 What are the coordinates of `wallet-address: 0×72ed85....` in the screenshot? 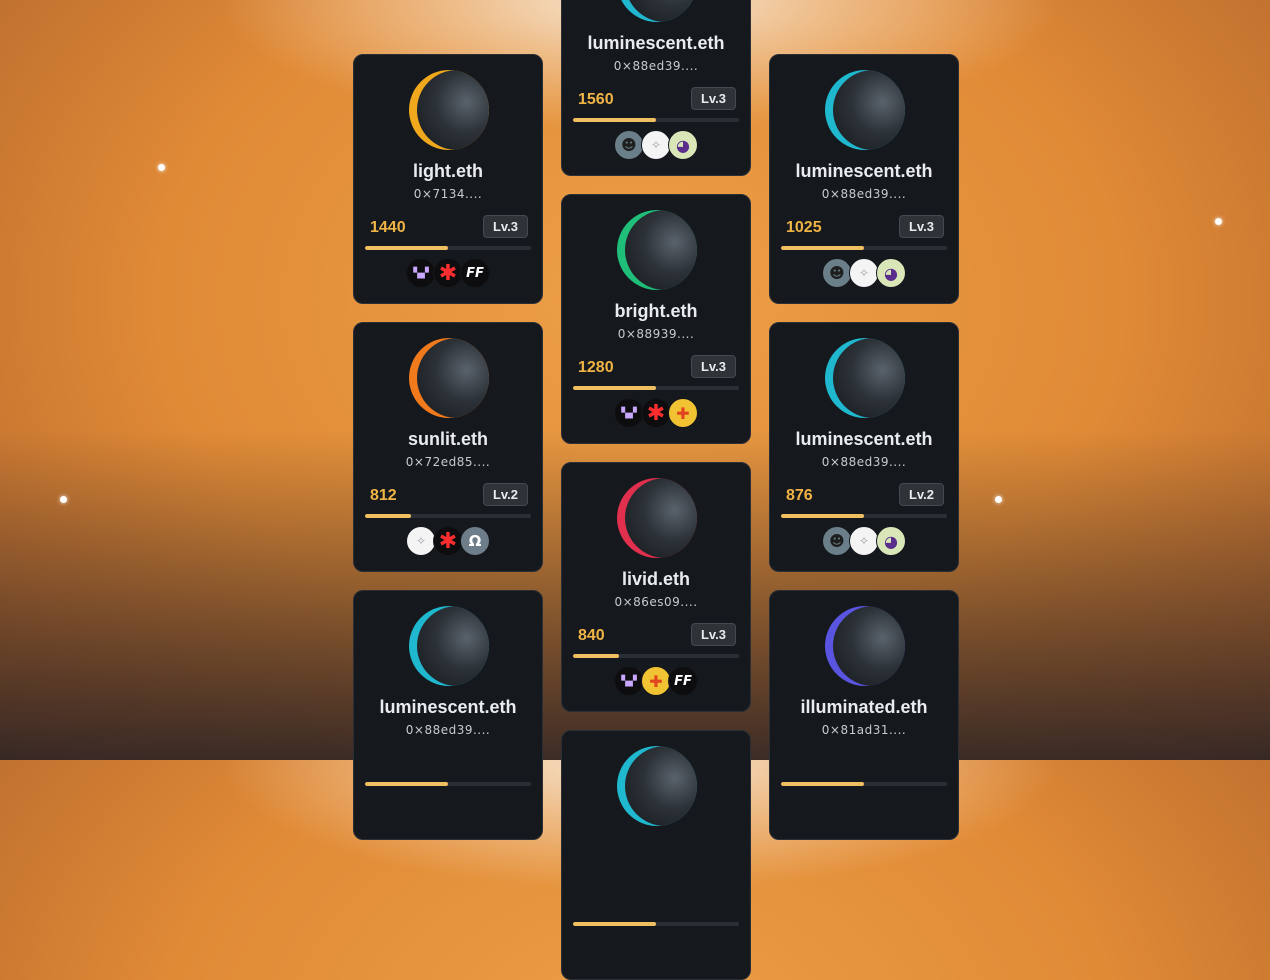 It's located at (448, 462).